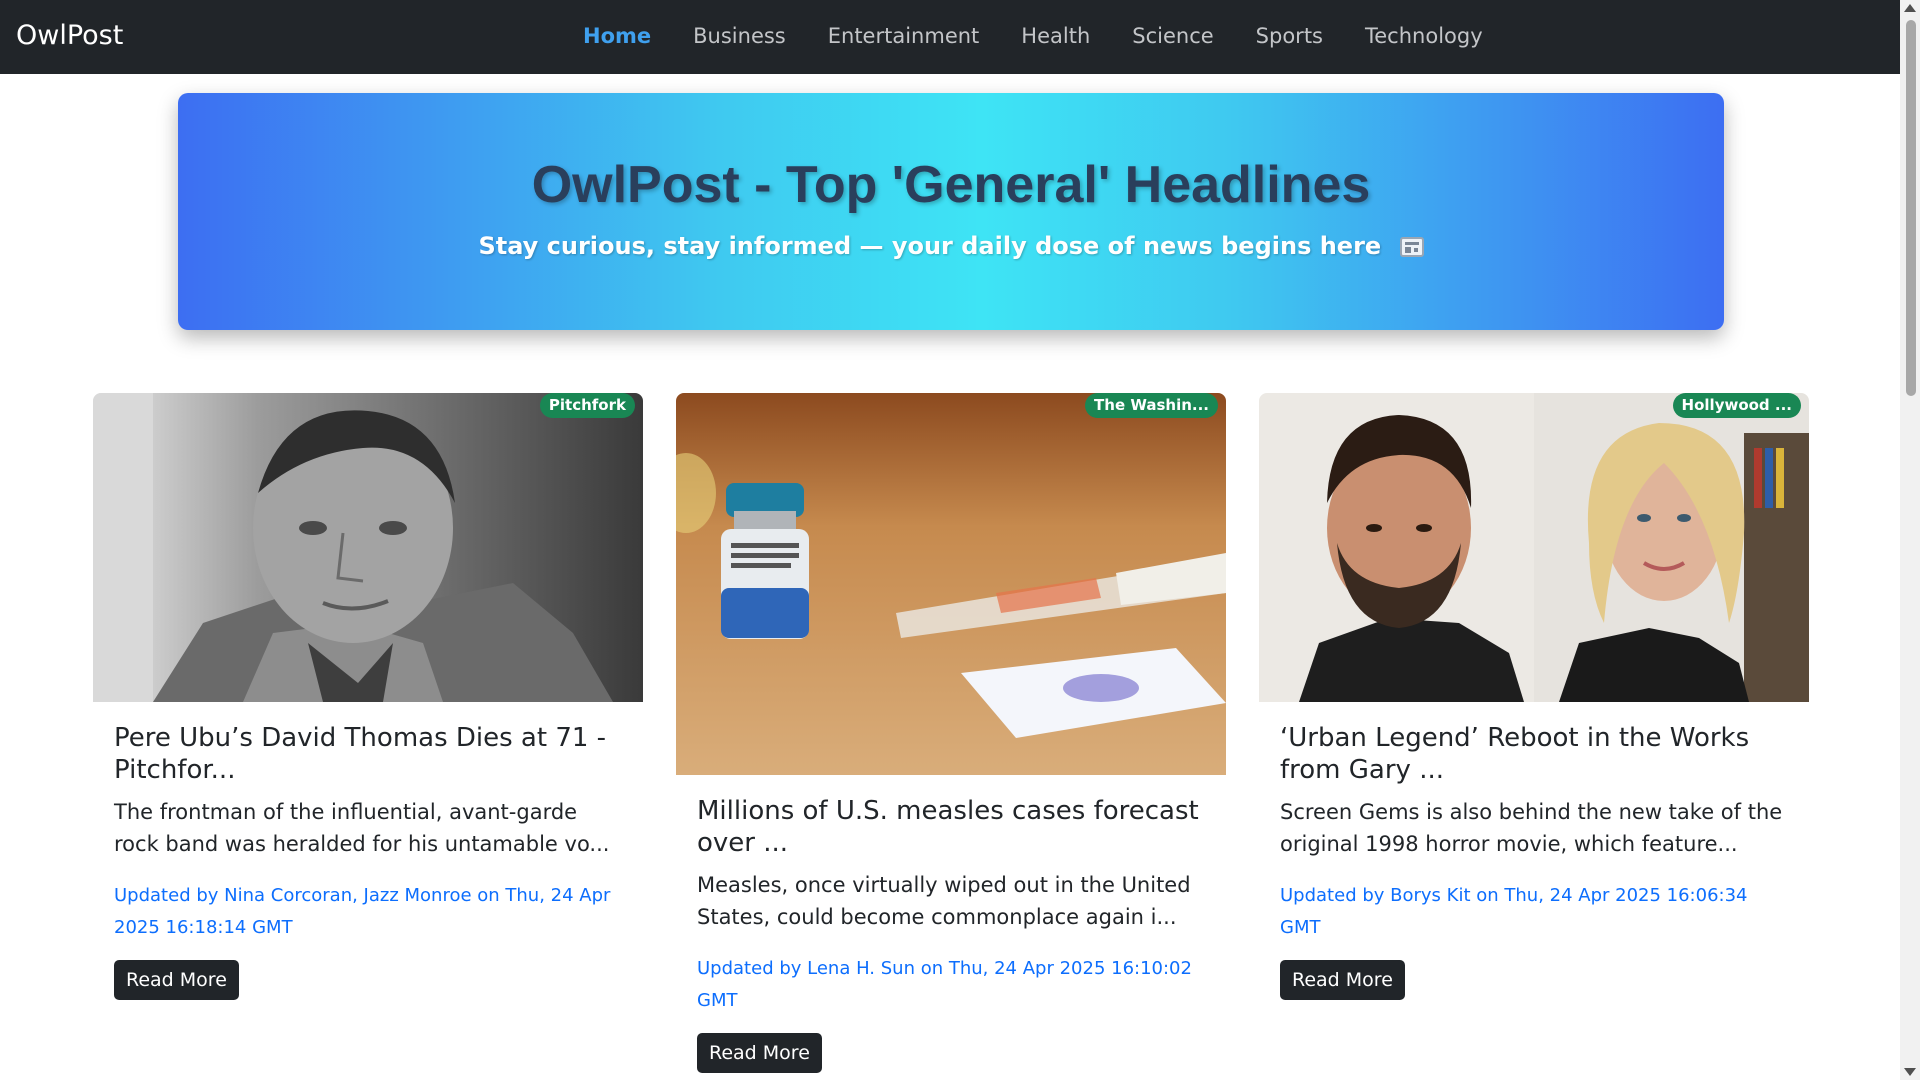 Image resolution: width=1920 pixels, height=1080 pixels. Describe the element at coordinates (1910, 1072) in the screenshot. I see `scroll-down-arrow-icon` at that location.